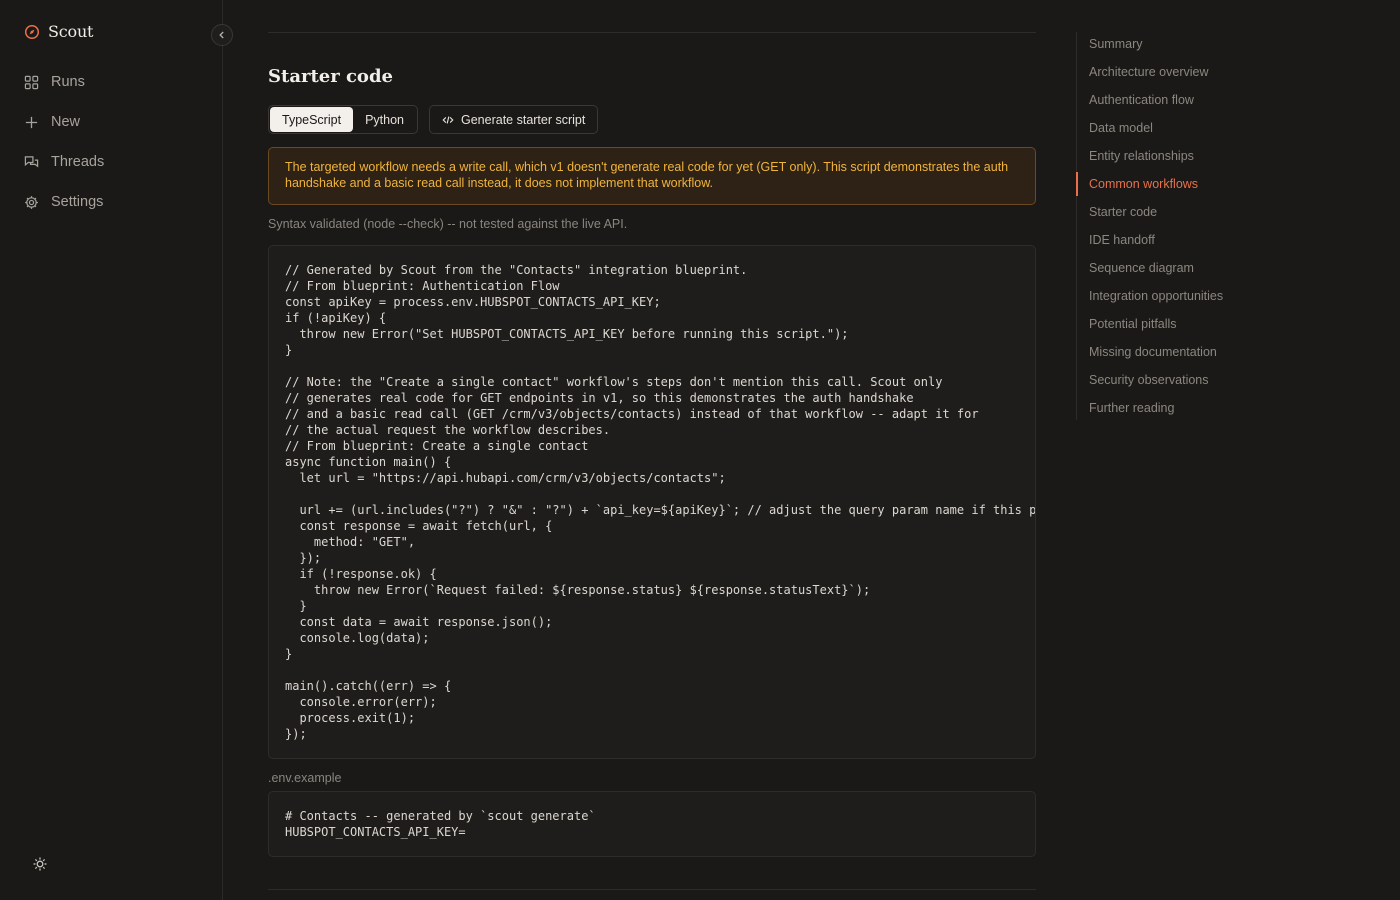  I want to click on theme-toggle-button, so click(40, 864).